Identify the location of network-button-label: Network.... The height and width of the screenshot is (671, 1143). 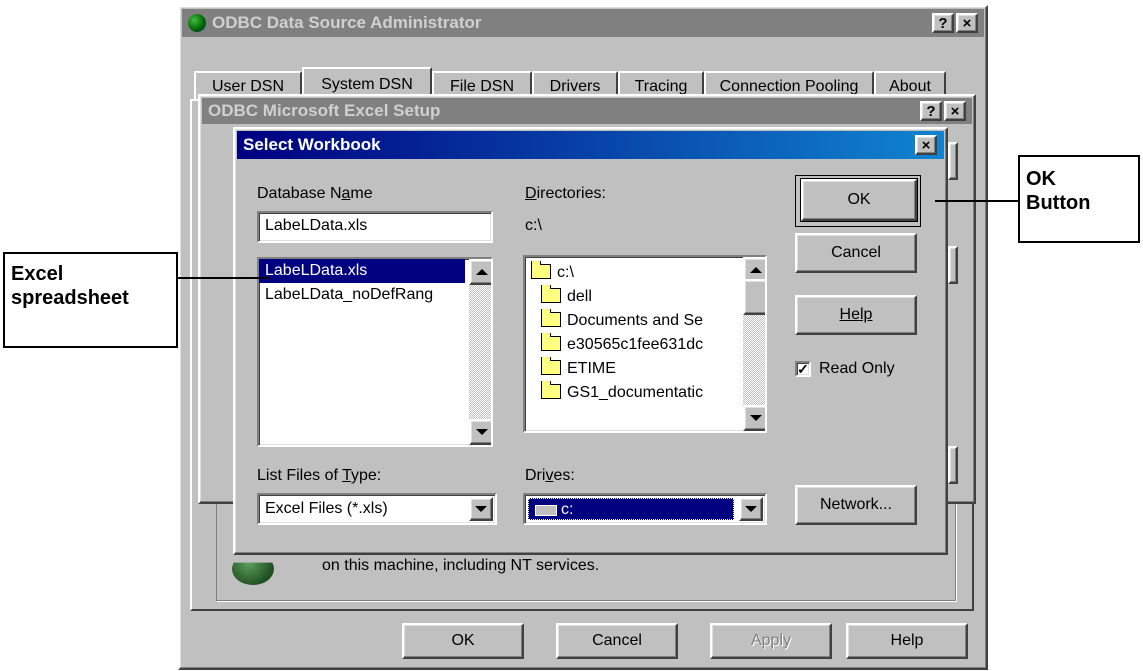
(855, 504).